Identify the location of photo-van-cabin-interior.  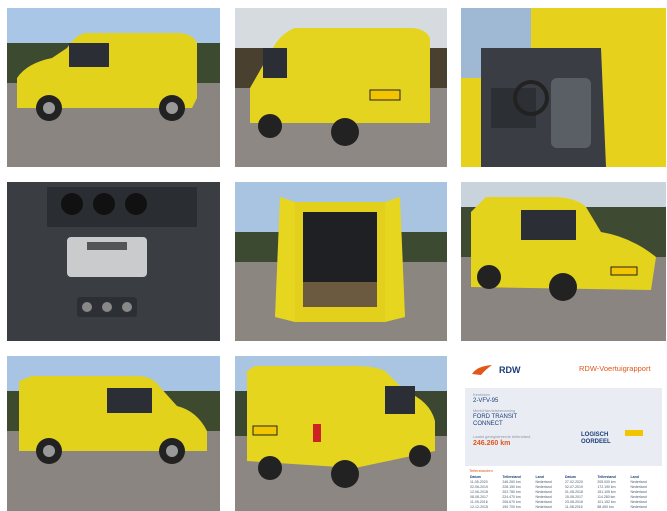
(563, 87).